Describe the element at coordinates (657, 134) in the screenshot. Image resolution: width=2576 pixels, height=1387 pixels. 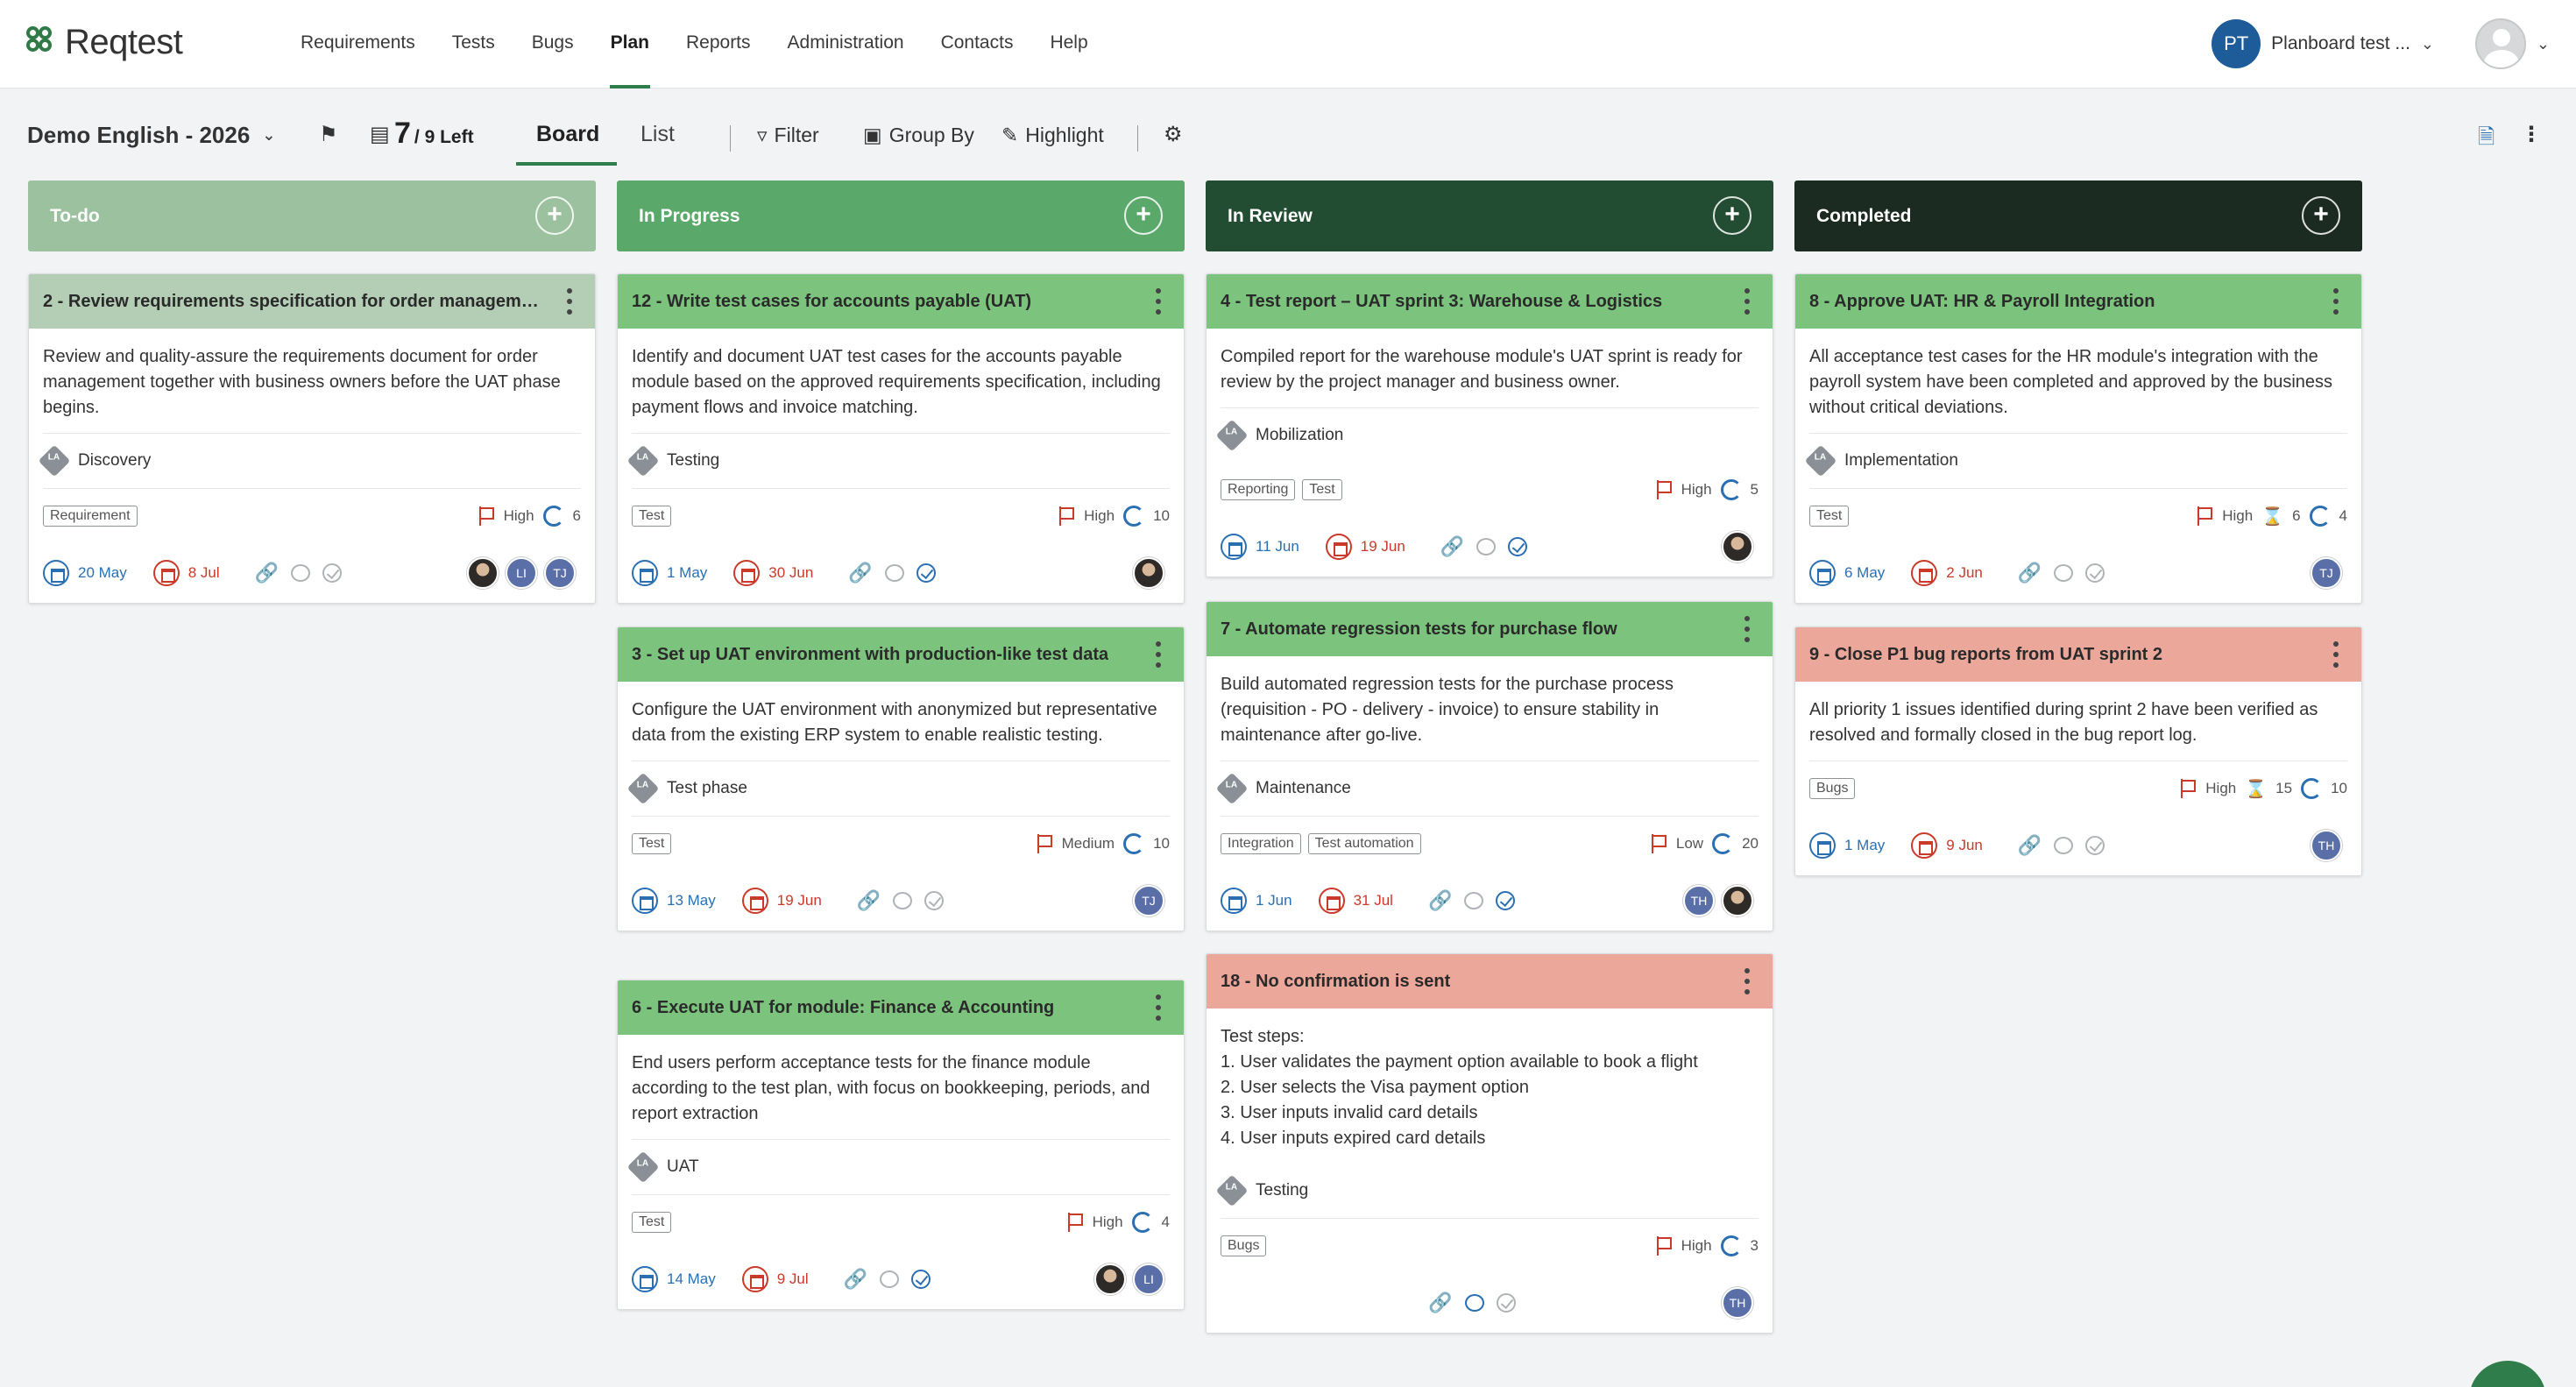
I see `tab-list: List` at that location.